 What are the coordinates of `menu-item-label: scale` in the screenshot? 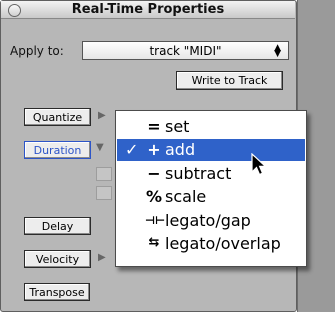 It's located at (186, 196).